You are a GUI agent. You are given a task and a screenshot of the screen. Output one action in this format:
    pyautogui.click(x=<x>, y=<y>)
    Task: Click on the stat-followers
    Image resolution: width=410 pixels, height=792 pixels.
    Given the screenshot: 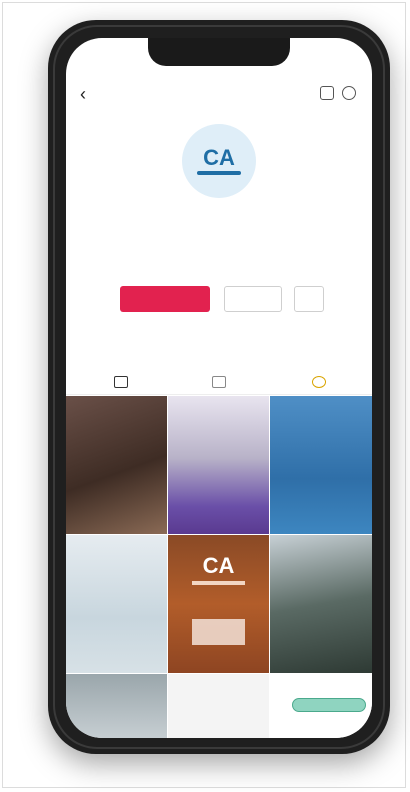 What is the action you would take?
    pyautogui.click(x=219, y=245)
    